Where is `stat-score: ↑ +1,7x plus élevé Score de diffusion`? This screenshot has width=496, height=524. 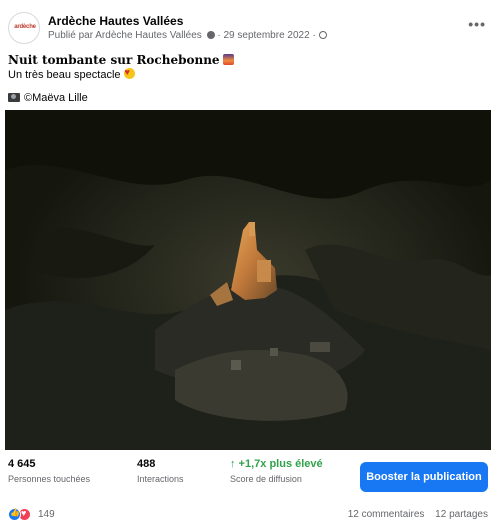 stat-score: ↑ +1,7x plus élevé Score de diffusion is located at coordinates (276, 471).